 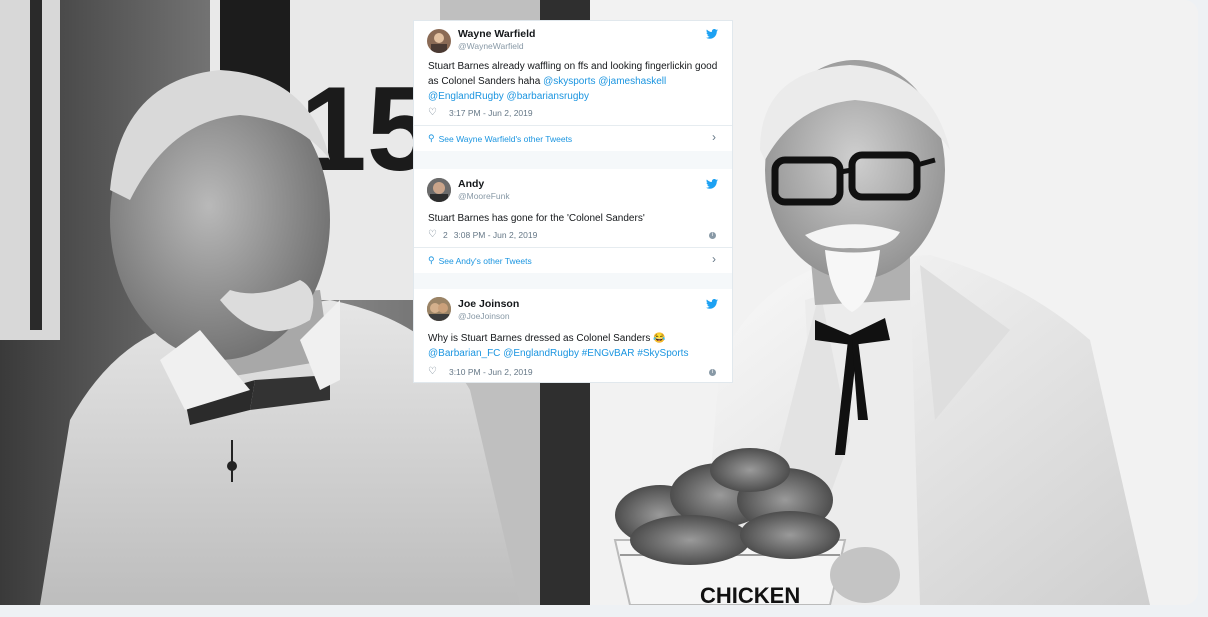 I want to click on see-other-tweets-label: See Andy's other Tweets, so click(x=485, y=260).